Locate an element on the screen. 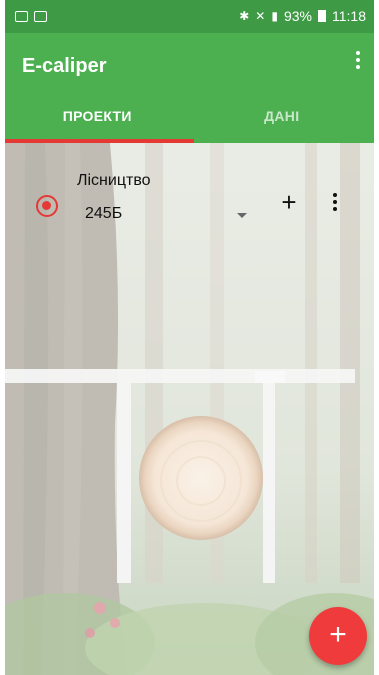 The height and width of the screenshot is (675, 379). project-dropdown: 245Б is located at coordinates (164, 216).